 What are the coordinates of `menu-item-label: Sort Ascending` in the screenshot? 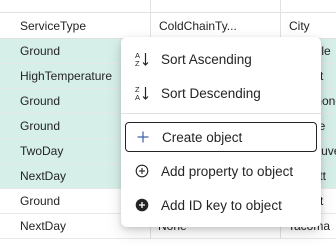 It's located at (206, 59).